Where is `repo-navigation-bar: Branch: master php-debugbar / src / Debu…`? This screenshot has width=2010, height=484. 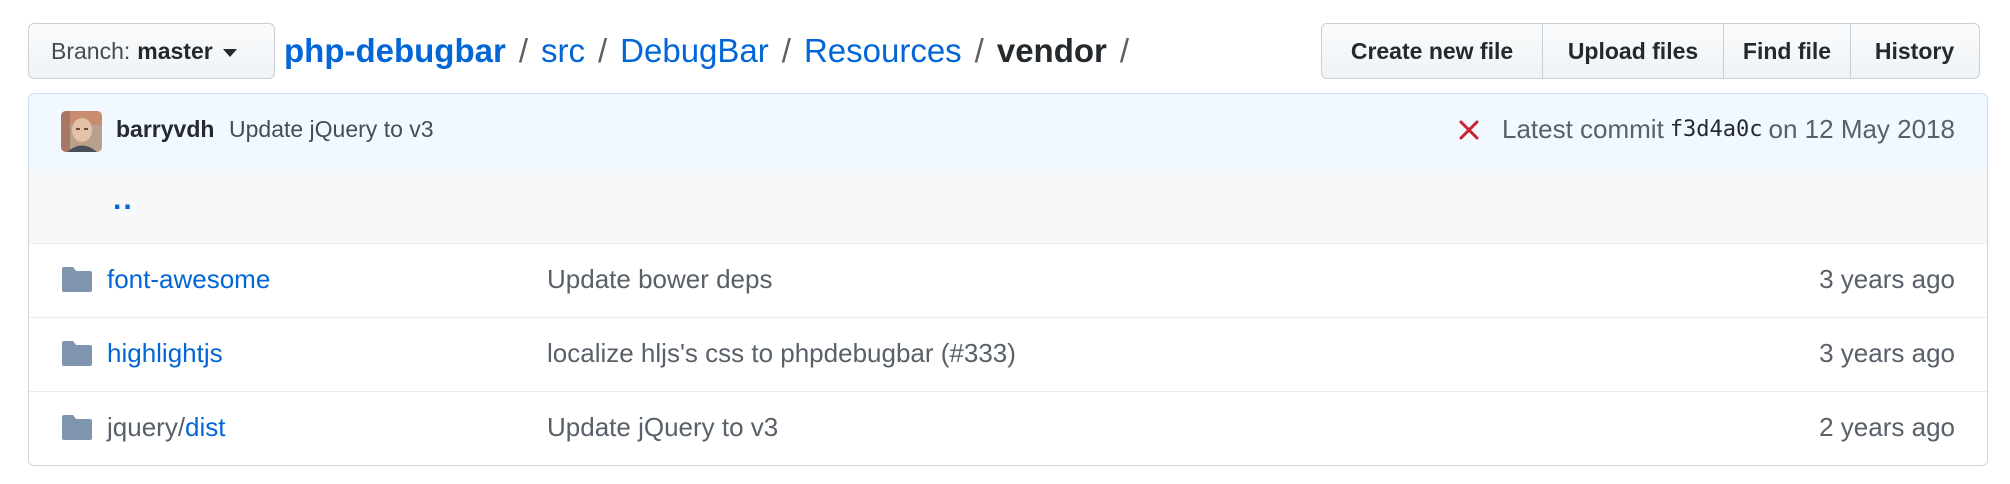 repo-navigation-bar: Branch: master php-debugbar / src / Debu… is located at coordinates (1008, 51).